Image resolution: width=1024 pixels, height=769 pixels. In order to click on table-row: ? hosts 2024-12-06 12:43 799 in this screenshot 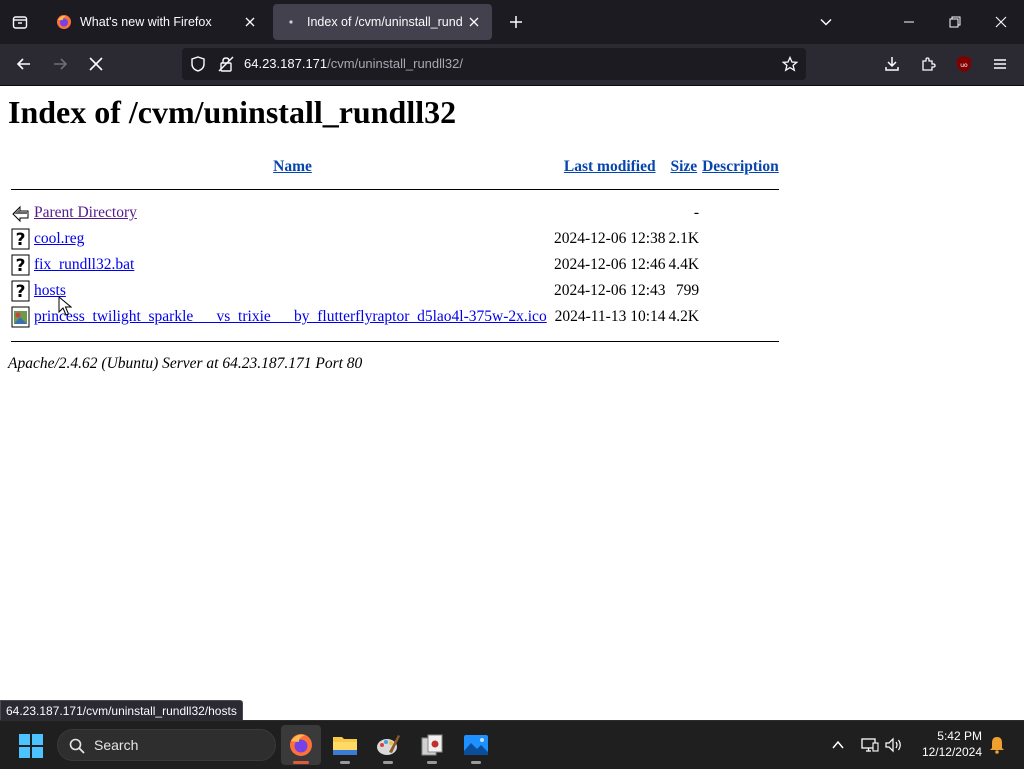, I will do `click(395, 291)`.